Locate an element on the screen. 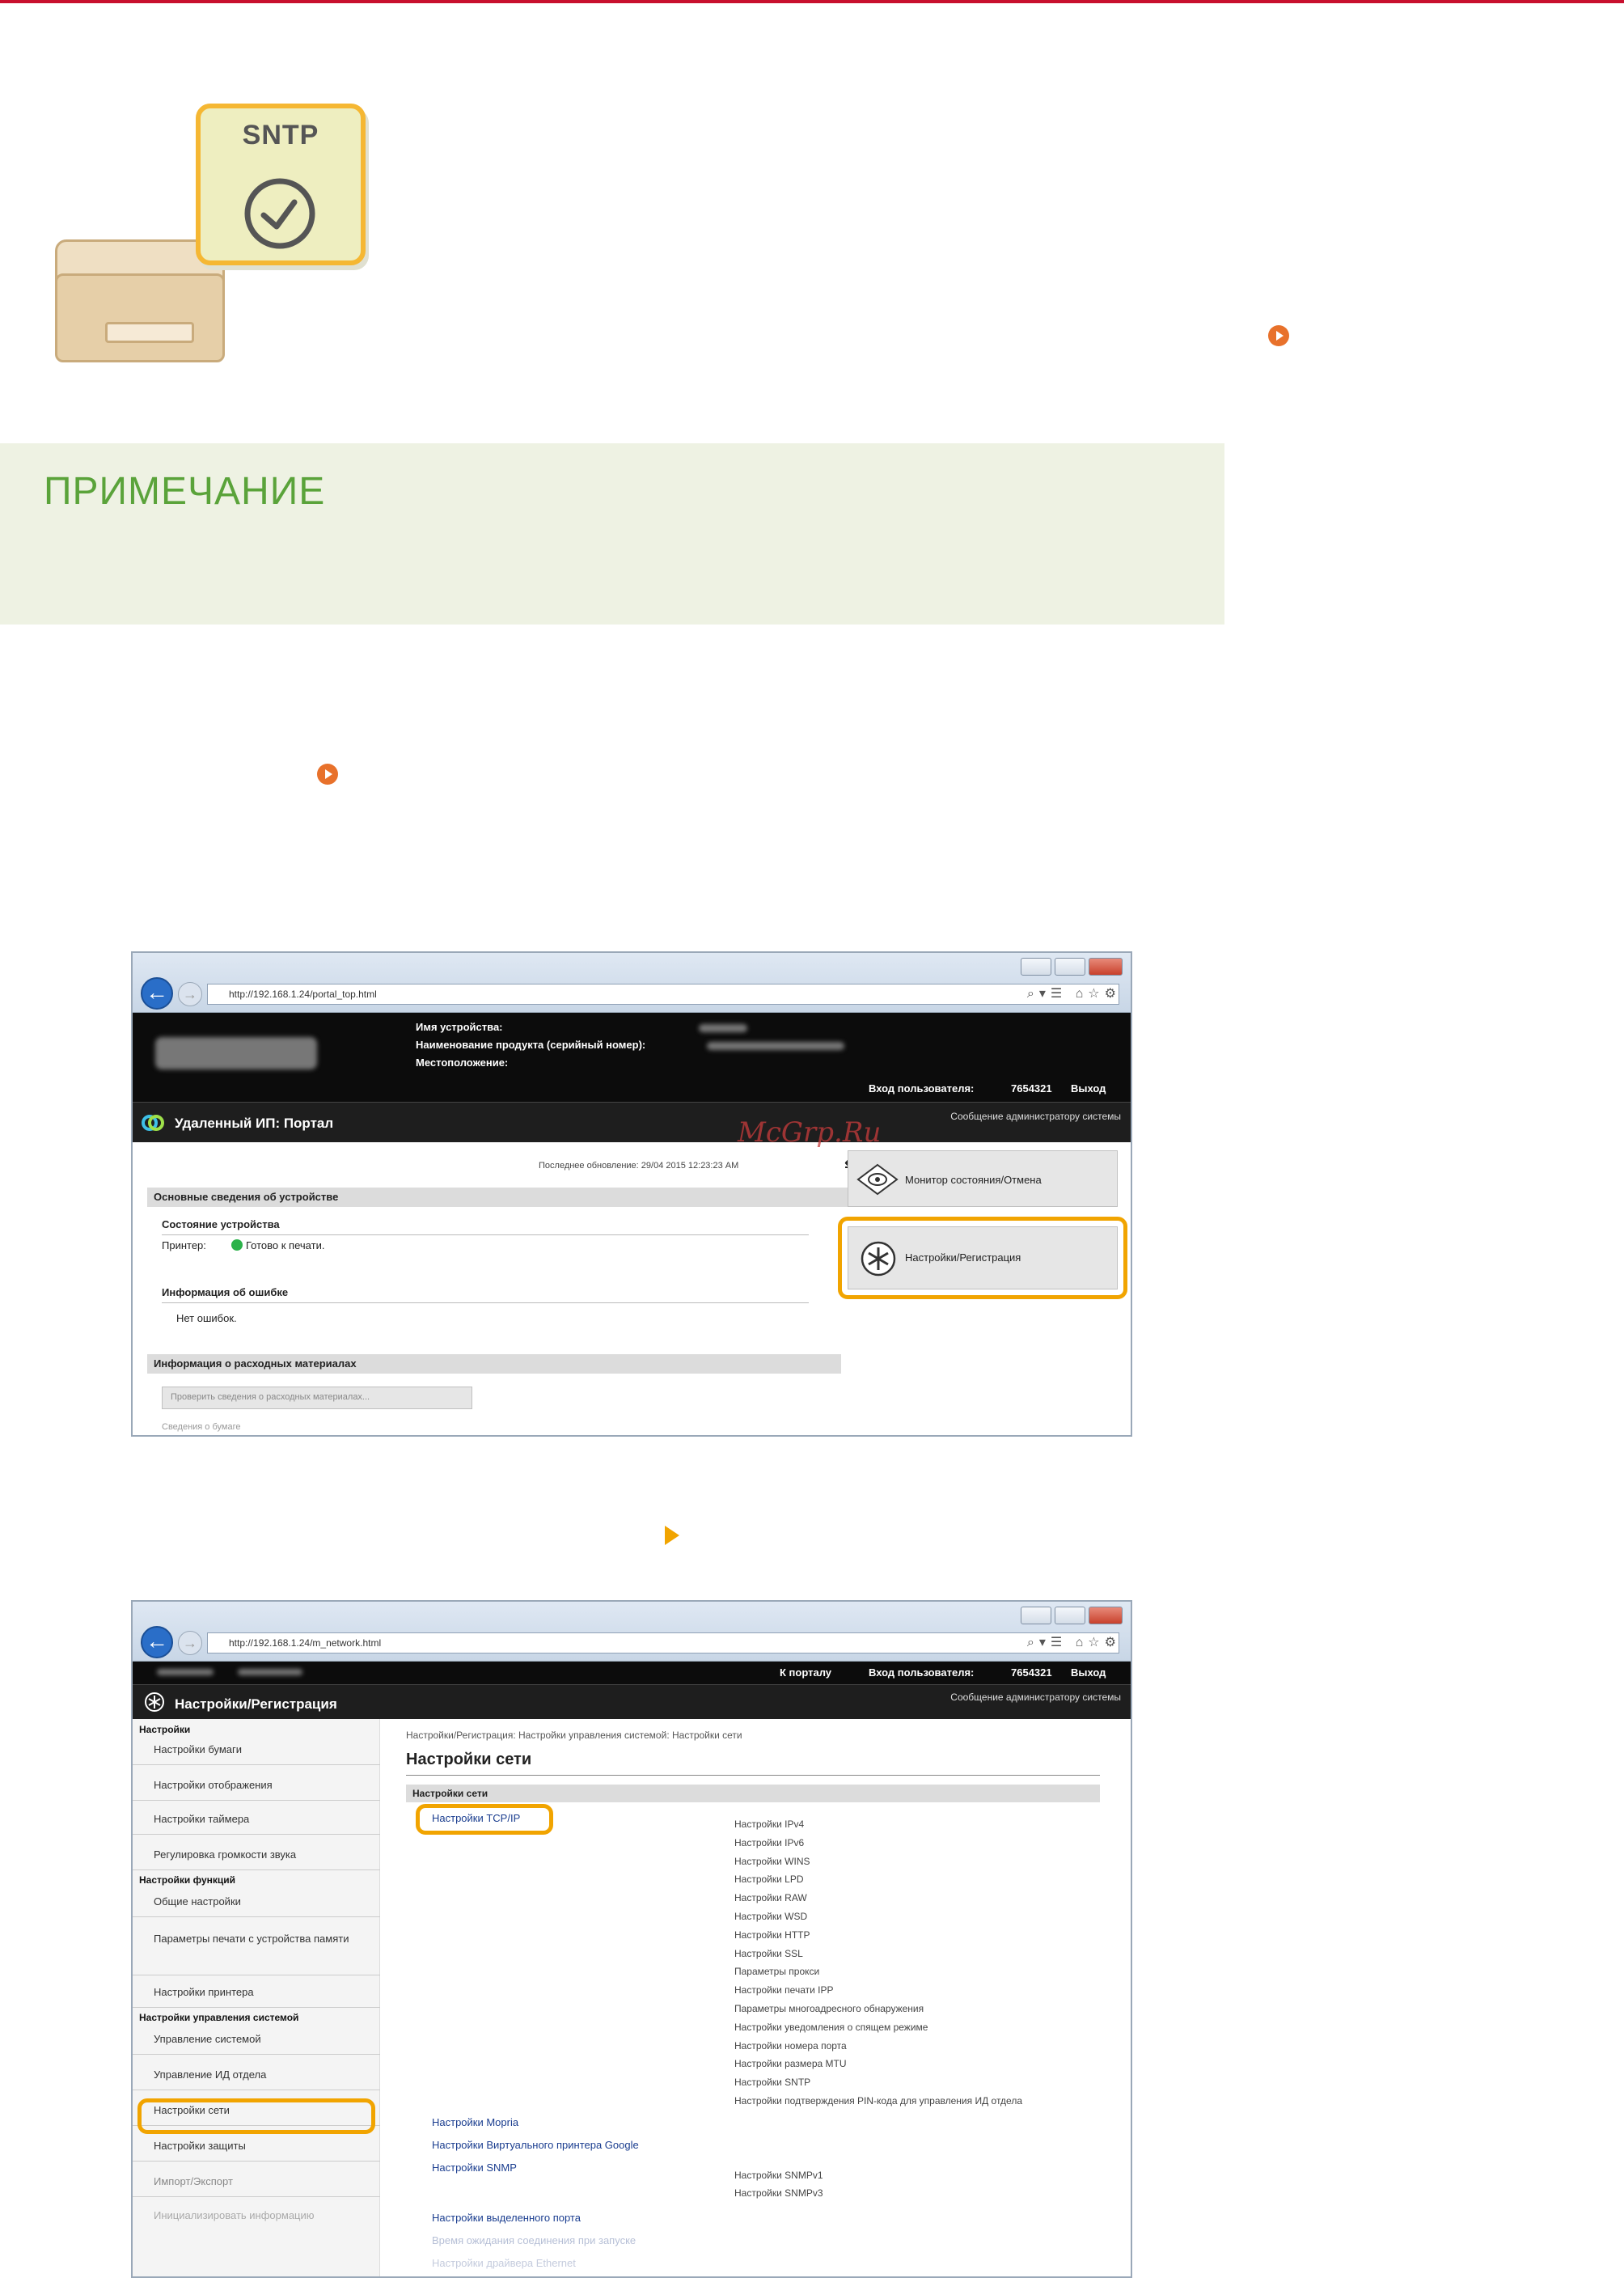  tcpip-sub-item: Настройки SSL is located at coordinates (768, 1953).